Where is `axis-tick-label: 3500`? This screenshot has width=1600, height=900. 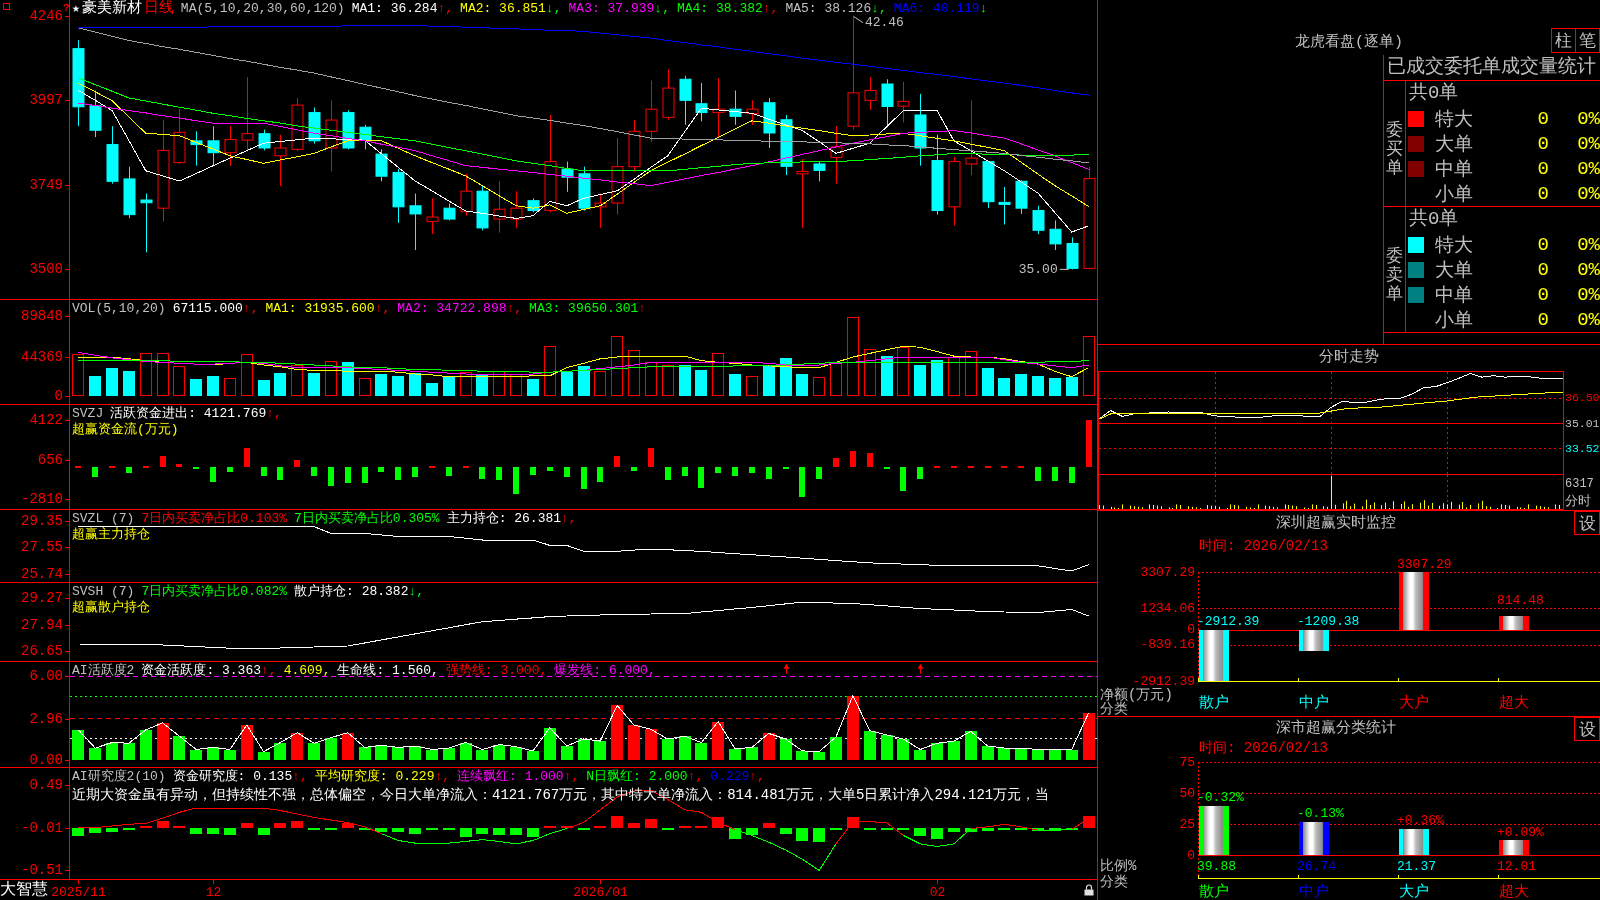 axis-tick-label: 3500 is located at coordinates (46, 269).